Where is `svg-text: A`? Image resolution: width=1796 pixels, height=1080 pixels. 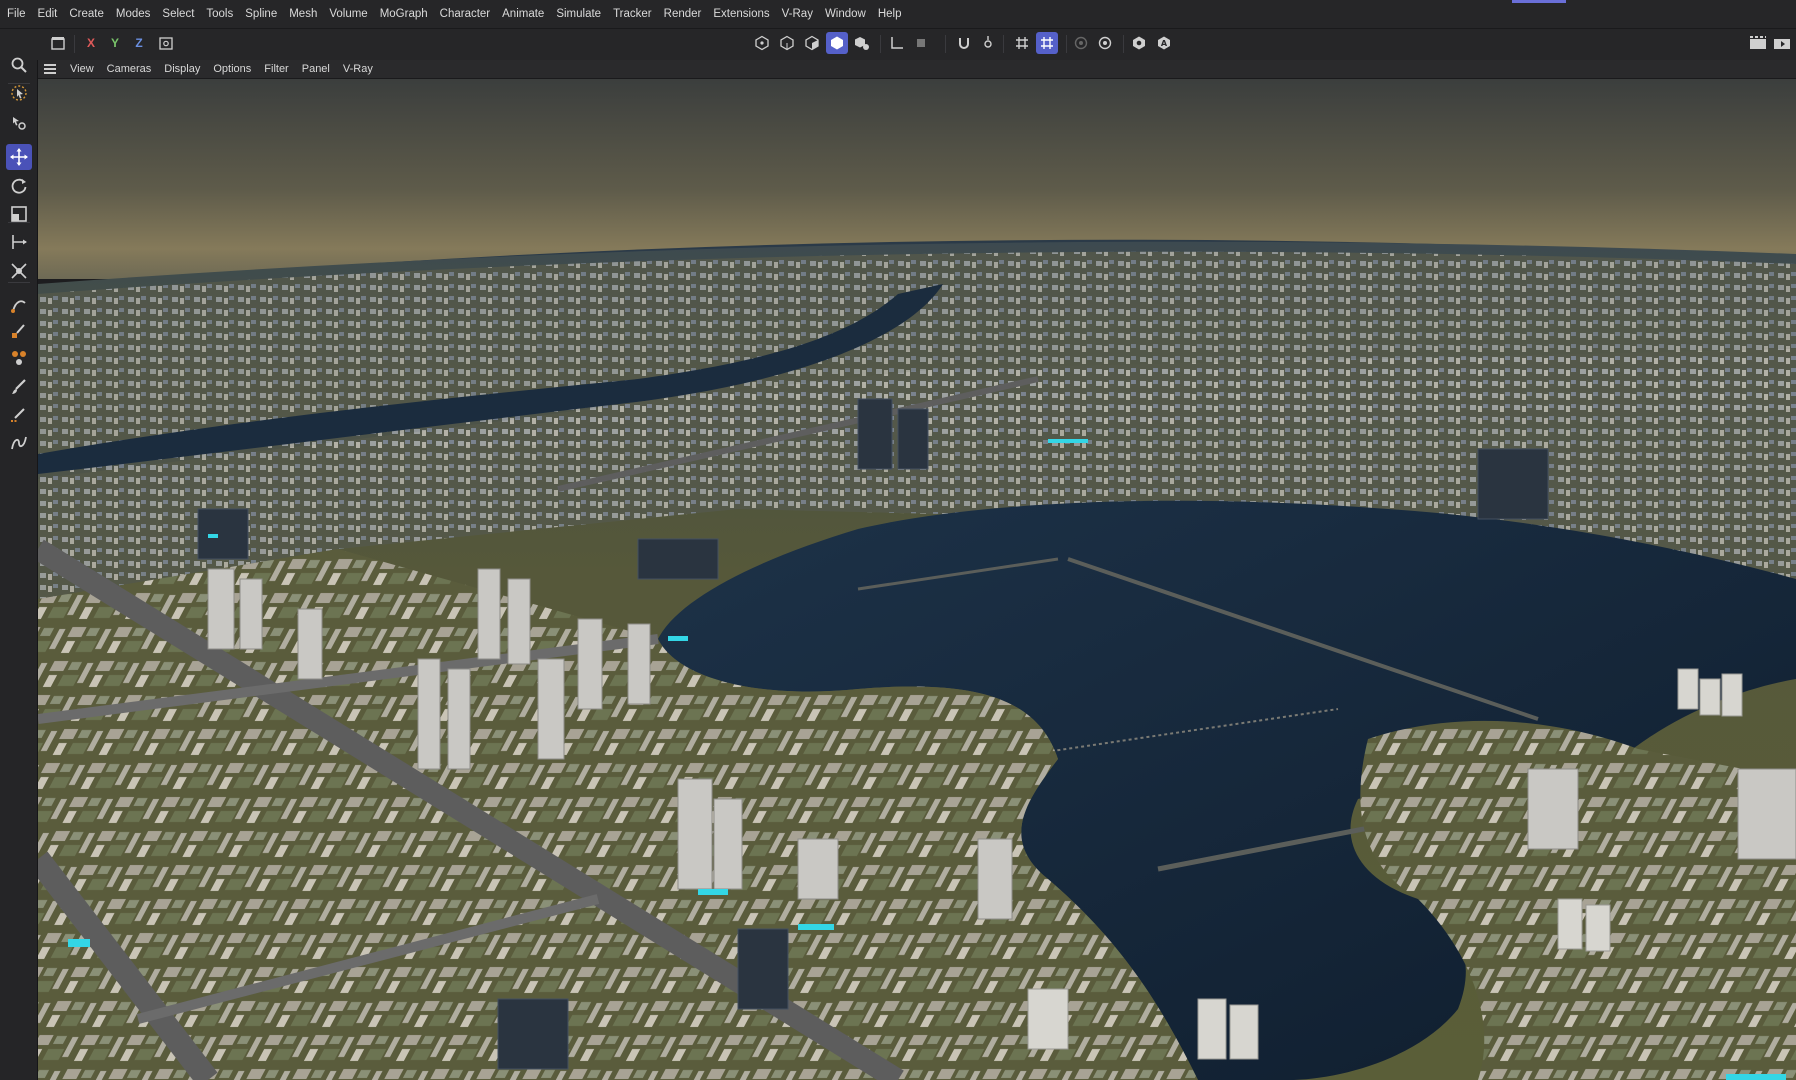 svg-text: A is located at coordinates (1164, 43).